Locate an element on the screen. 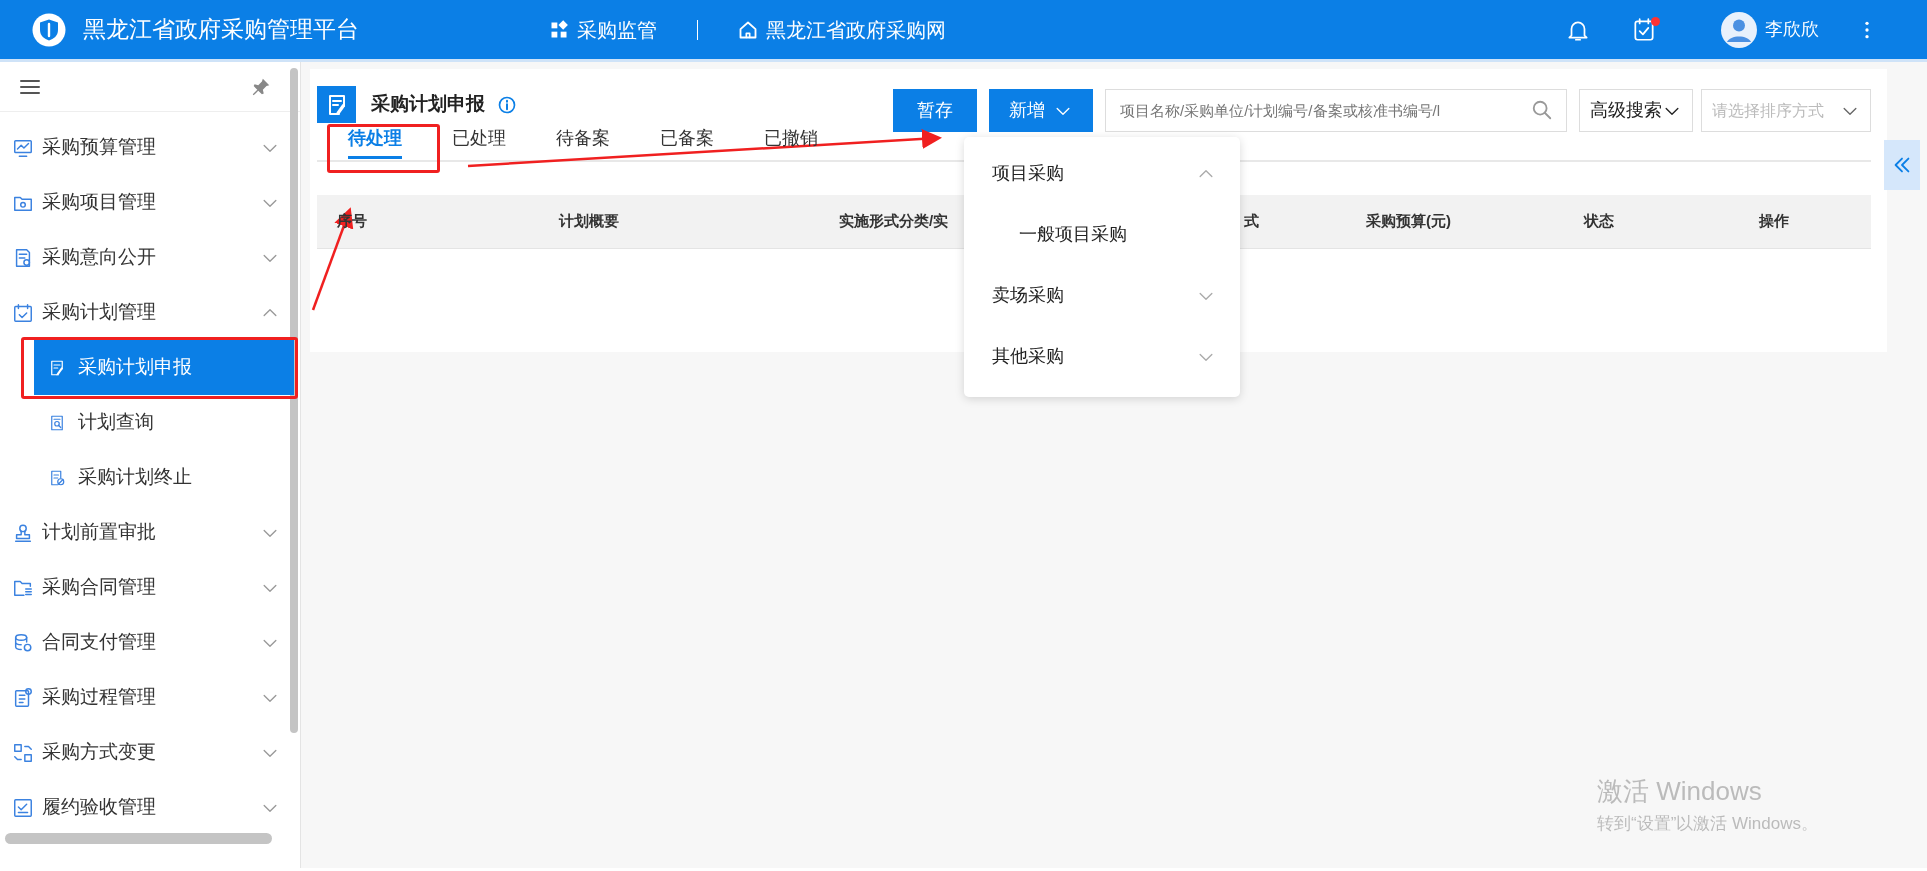 This screenshot has width=1927, height=871. app-title: 黑龙江省政府采购管理平台 is located at coordinates (221, 30).